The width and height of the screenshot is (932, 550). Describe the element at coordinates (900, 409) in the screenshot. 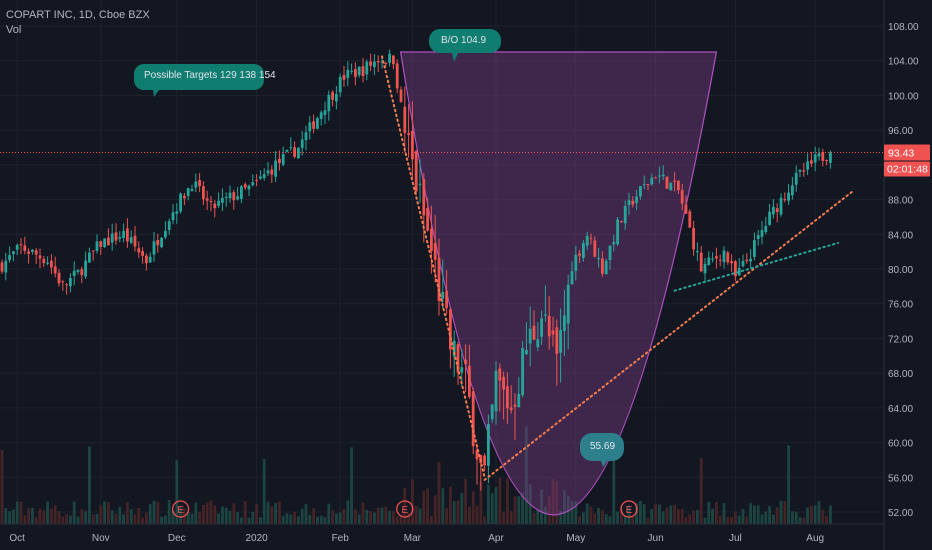

I see `y-tick-label: 64.00` at that location.